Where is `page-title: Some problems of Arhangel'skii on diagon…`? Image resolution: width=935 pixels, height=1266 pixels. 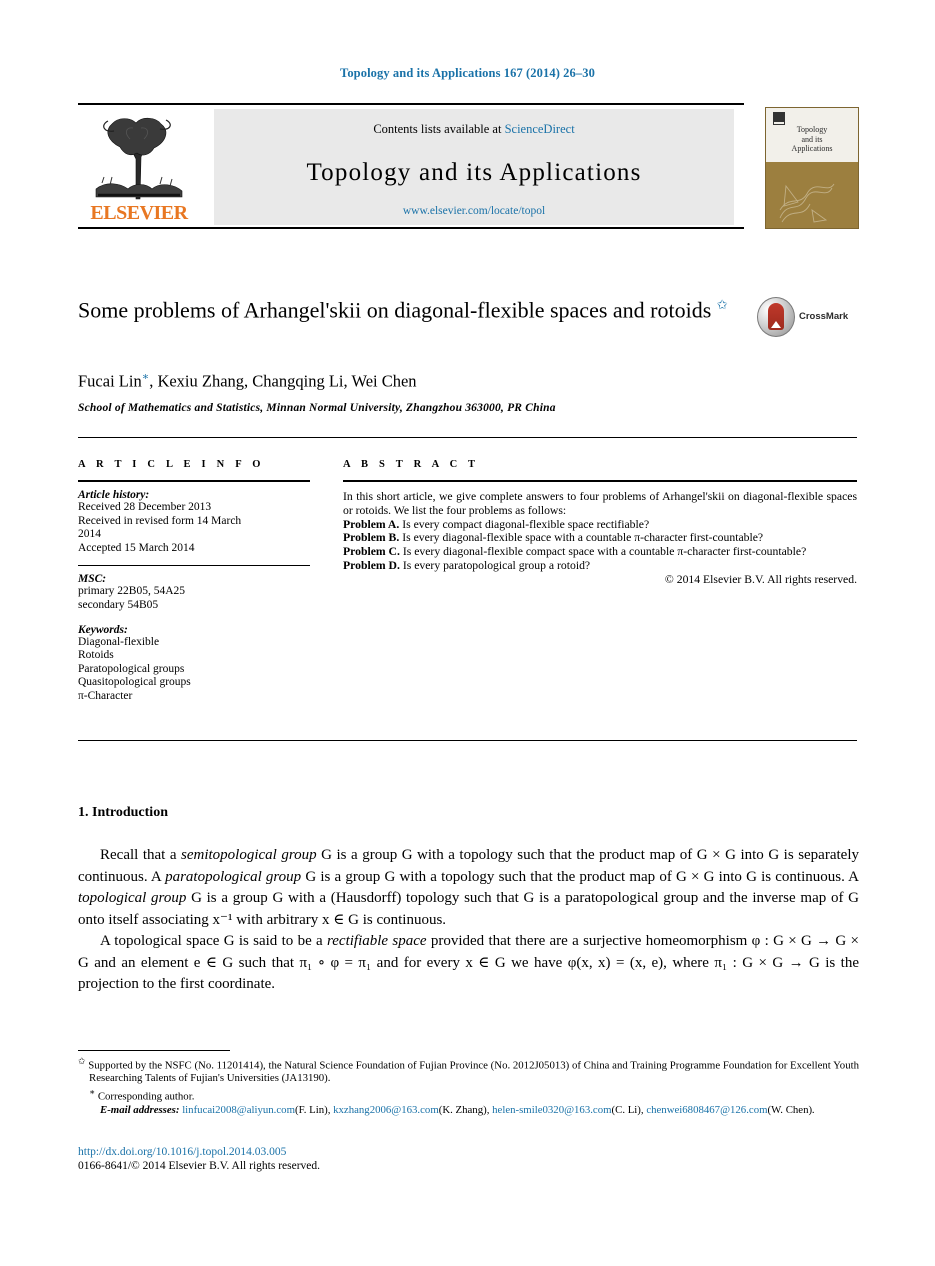 page-title: Some problems of Arhangel'skii on diagon… is located at coordinates (428, 307).